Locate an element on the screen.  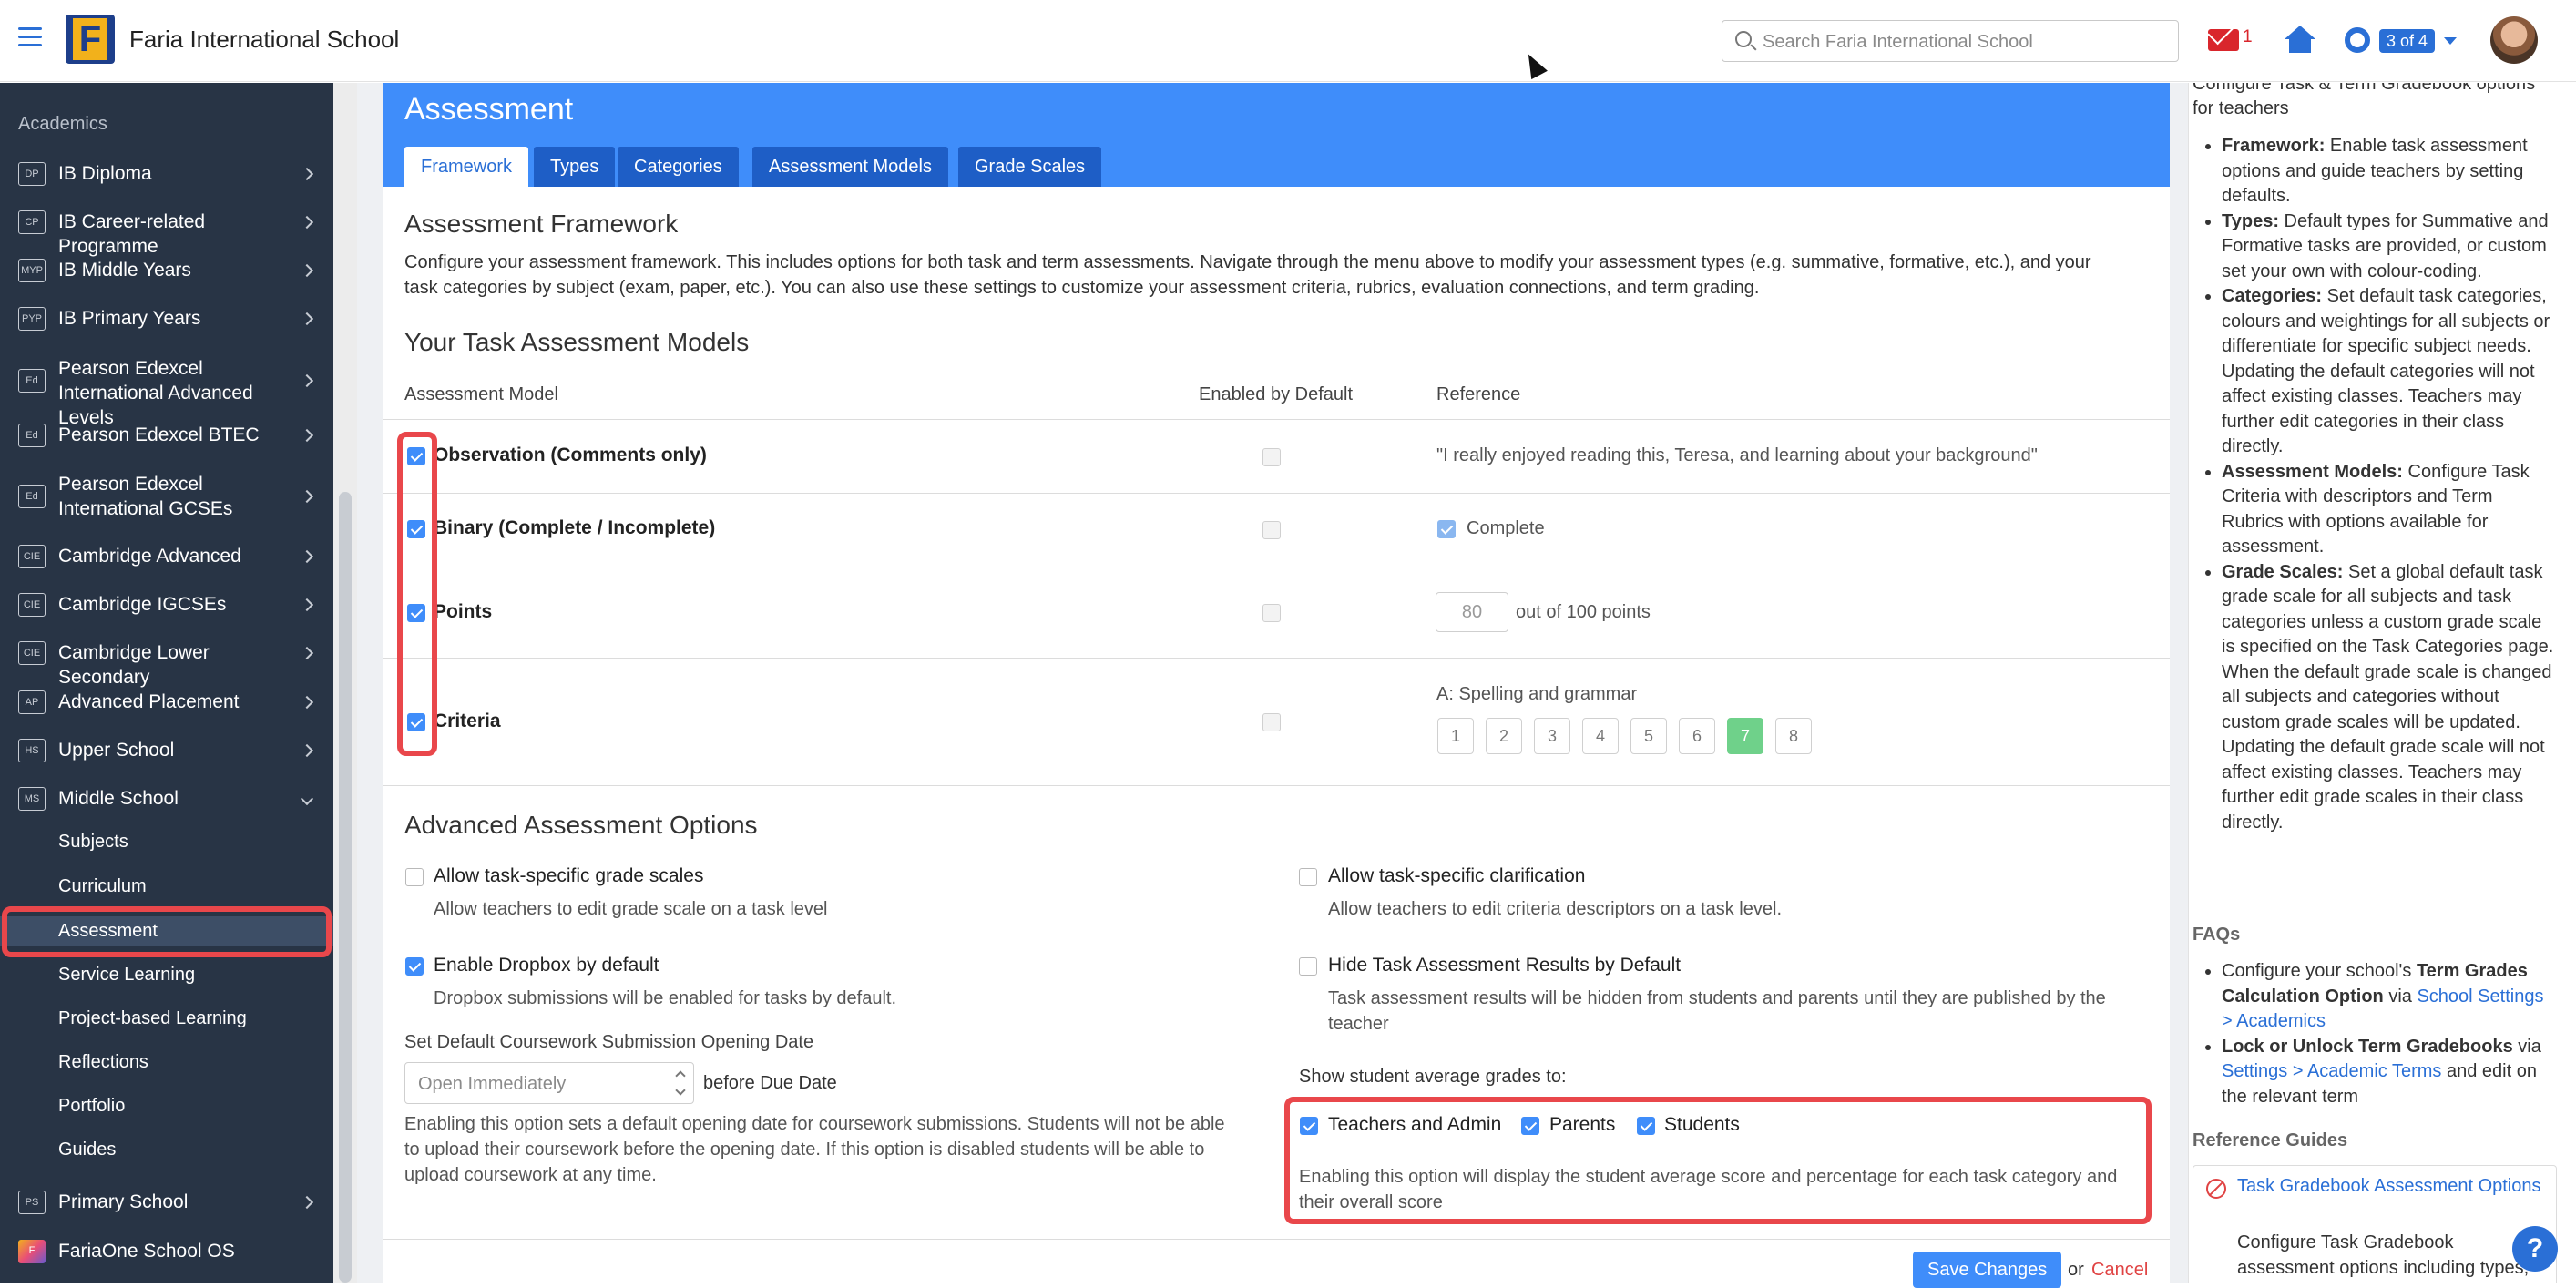
sidebar-item: CIE Cambridge Lower Secondary is located at coordinates (166, 661).